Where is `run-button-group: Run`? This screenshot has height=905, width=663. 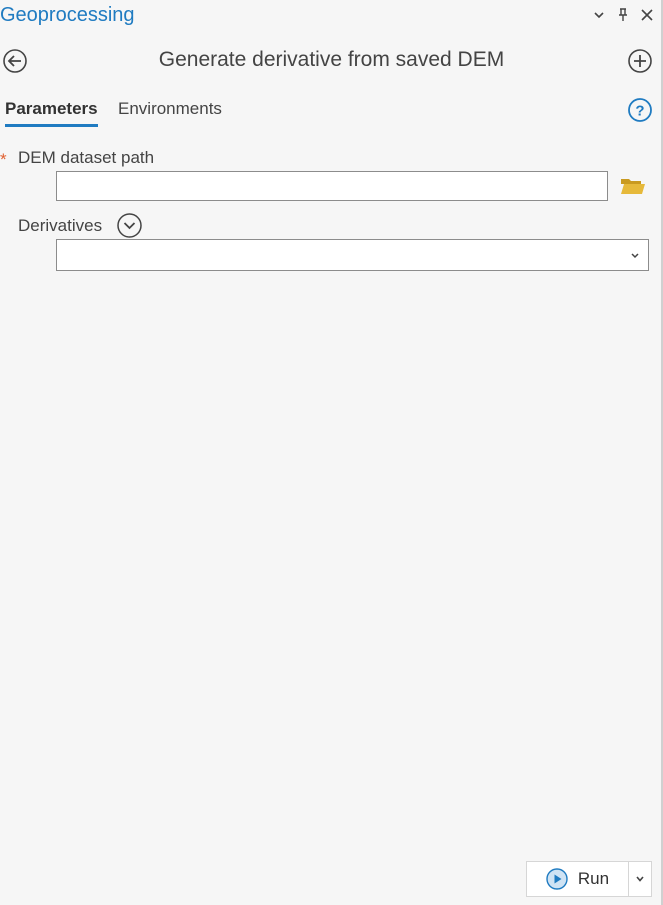
run-button-group: Run is located at coordinates (589, 879).